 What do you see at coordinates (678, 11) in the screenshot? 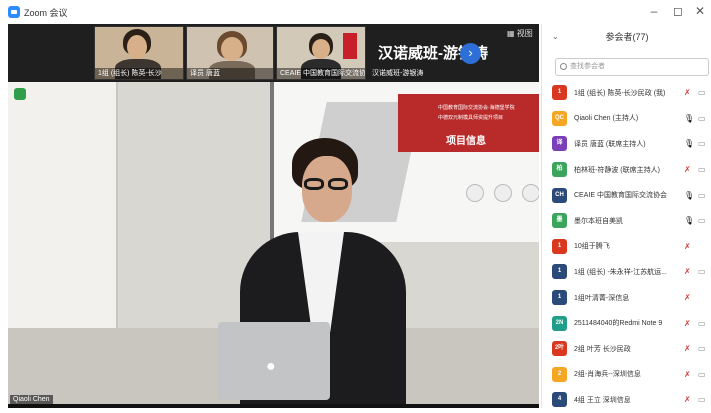
I see `maximize-button: ◻` at bounding box center [678, 11].